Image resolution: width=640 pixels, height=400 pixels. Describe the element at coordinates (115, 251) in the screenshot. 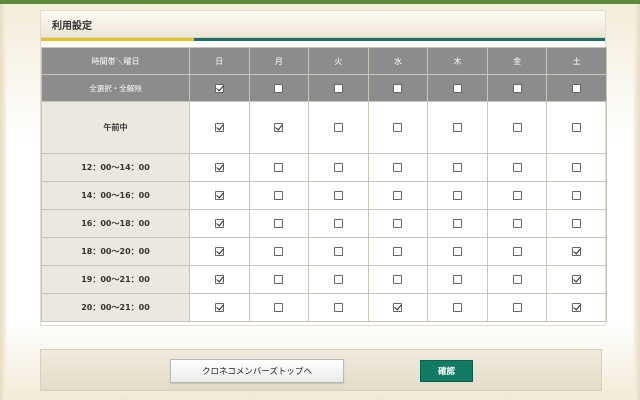

I see `time-slot-label: 18：00〜20：00` at that location.